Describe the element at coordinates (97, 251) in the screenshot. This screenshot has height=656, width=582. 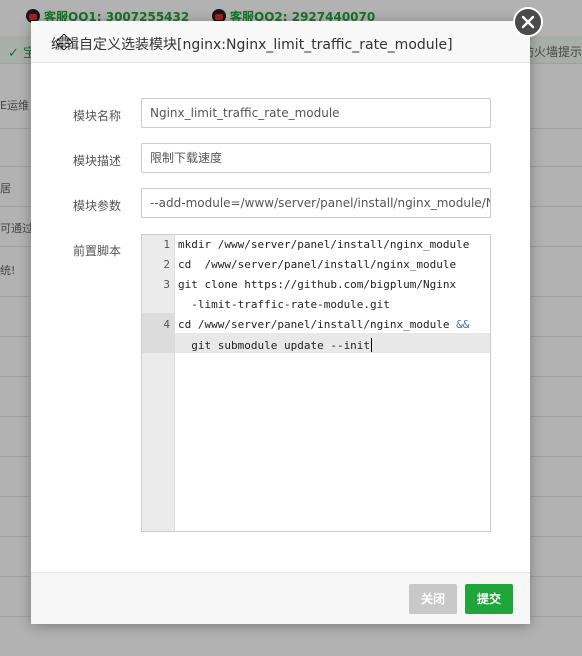
I see `pre-script-label: 前置脚本` at that location.